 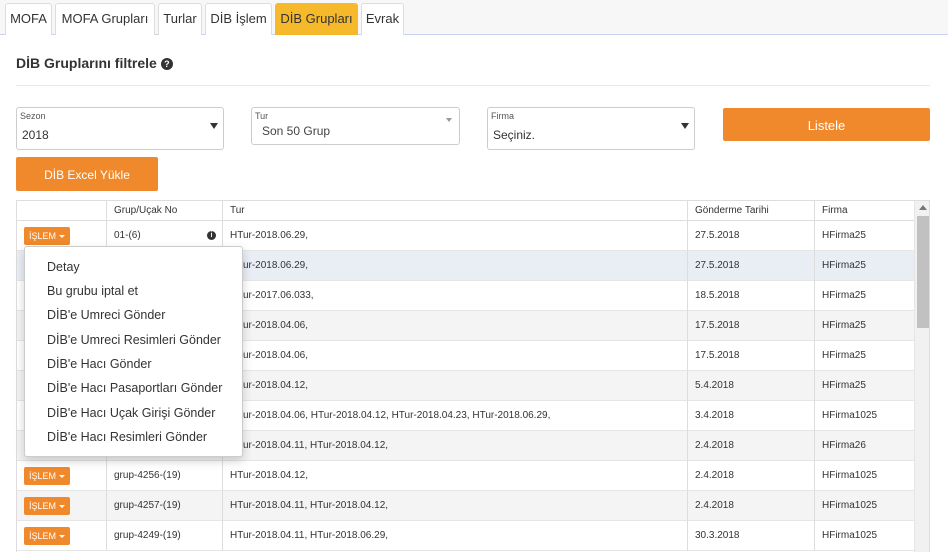 What do you see at coordinates (921, 376) in the screenshot?
I see `table-scrollbar` at bounding box center [921, 376].